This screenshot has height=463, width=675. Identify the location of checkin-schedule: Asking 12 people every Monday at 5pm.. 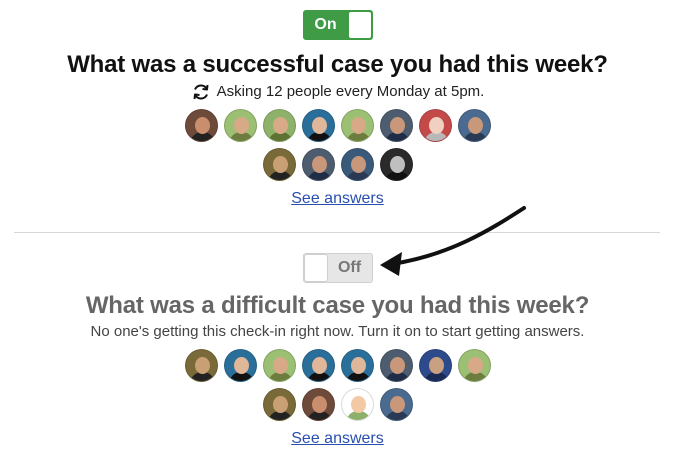
(337, 92).